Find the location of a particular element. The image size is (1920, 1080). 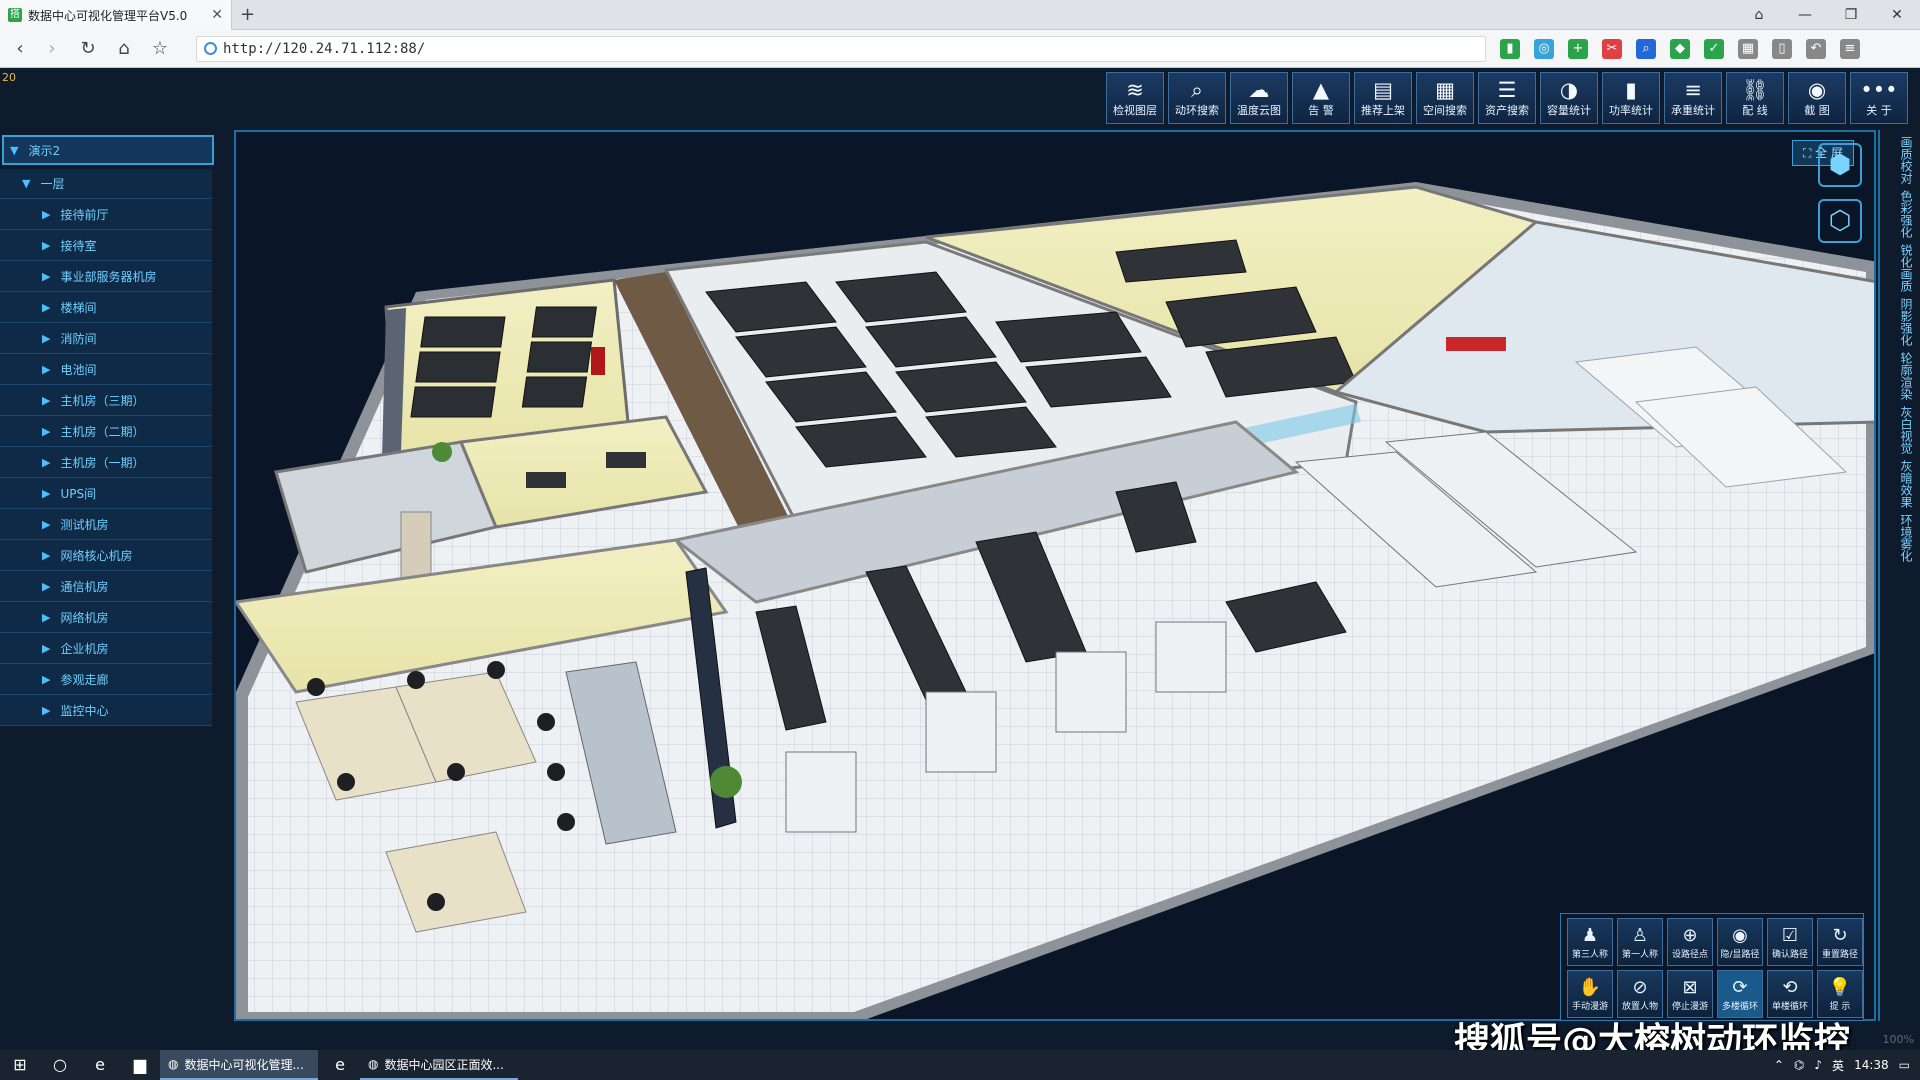

reload-icon: ↻ is located at coordinates (88, 49).